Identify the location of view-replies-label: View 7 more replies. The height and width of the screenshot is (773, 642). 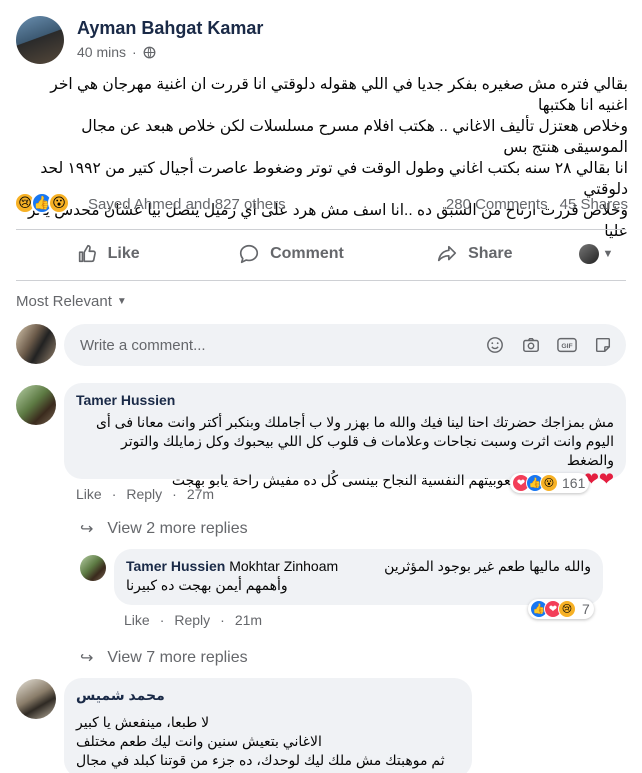
(177, 657).